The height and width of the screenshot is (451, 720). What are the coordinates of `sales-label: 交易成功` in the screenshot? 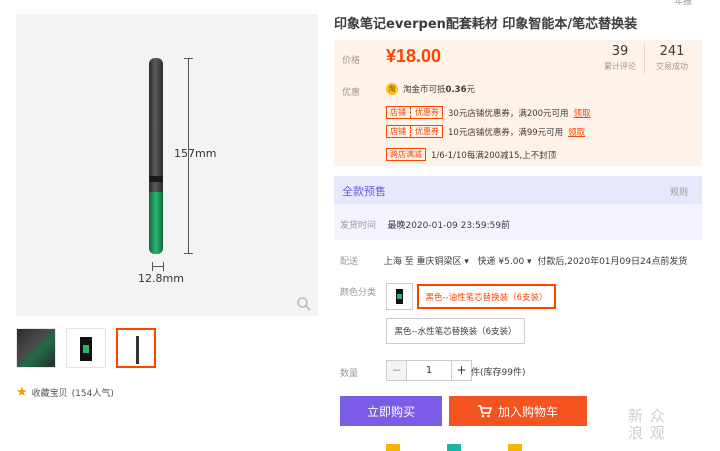 It's located at (672, 66).